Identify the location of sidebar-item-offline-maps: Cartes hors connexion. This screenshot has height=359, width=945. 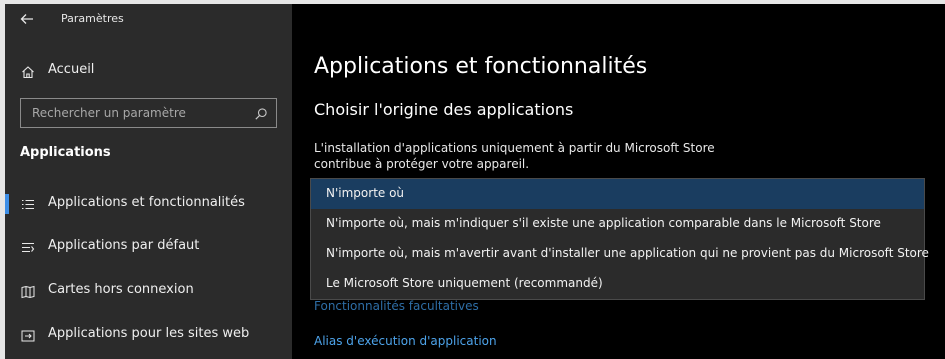
(148, 291).